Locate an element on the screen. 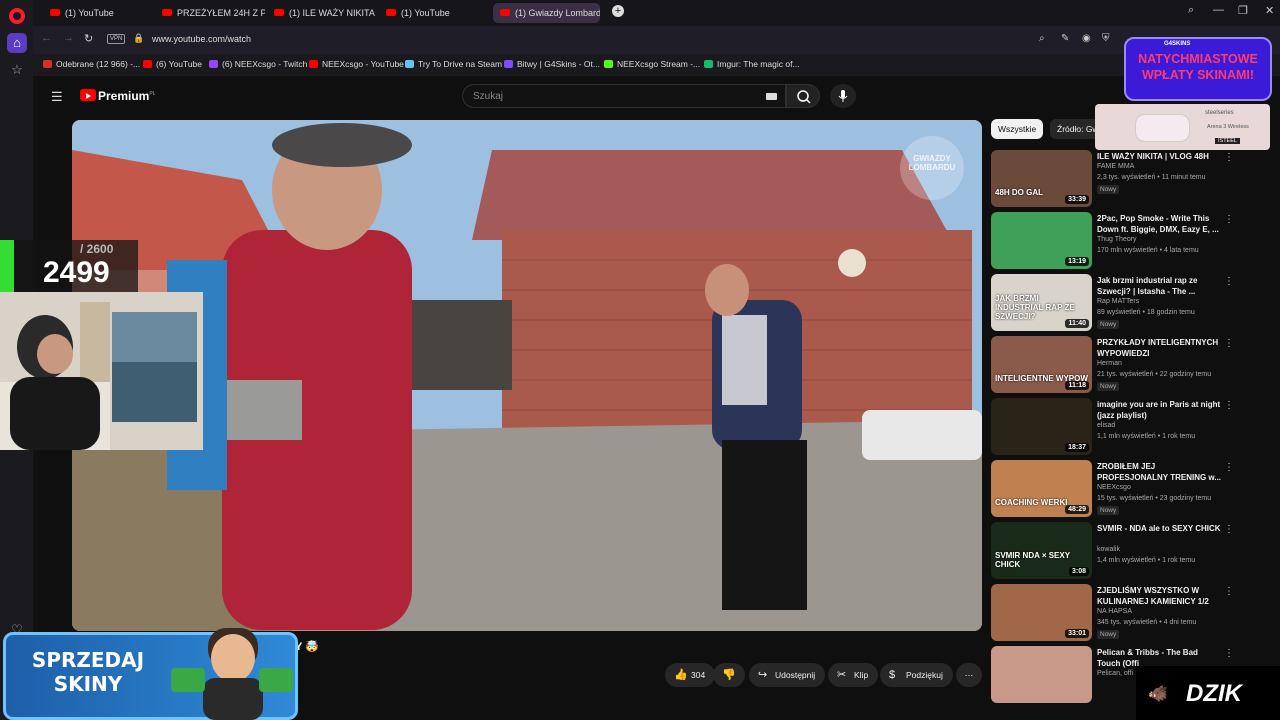 This screenshot has width=1280, height=720. recommendation-channel: kowalik is located at coordinates (1108, 549).